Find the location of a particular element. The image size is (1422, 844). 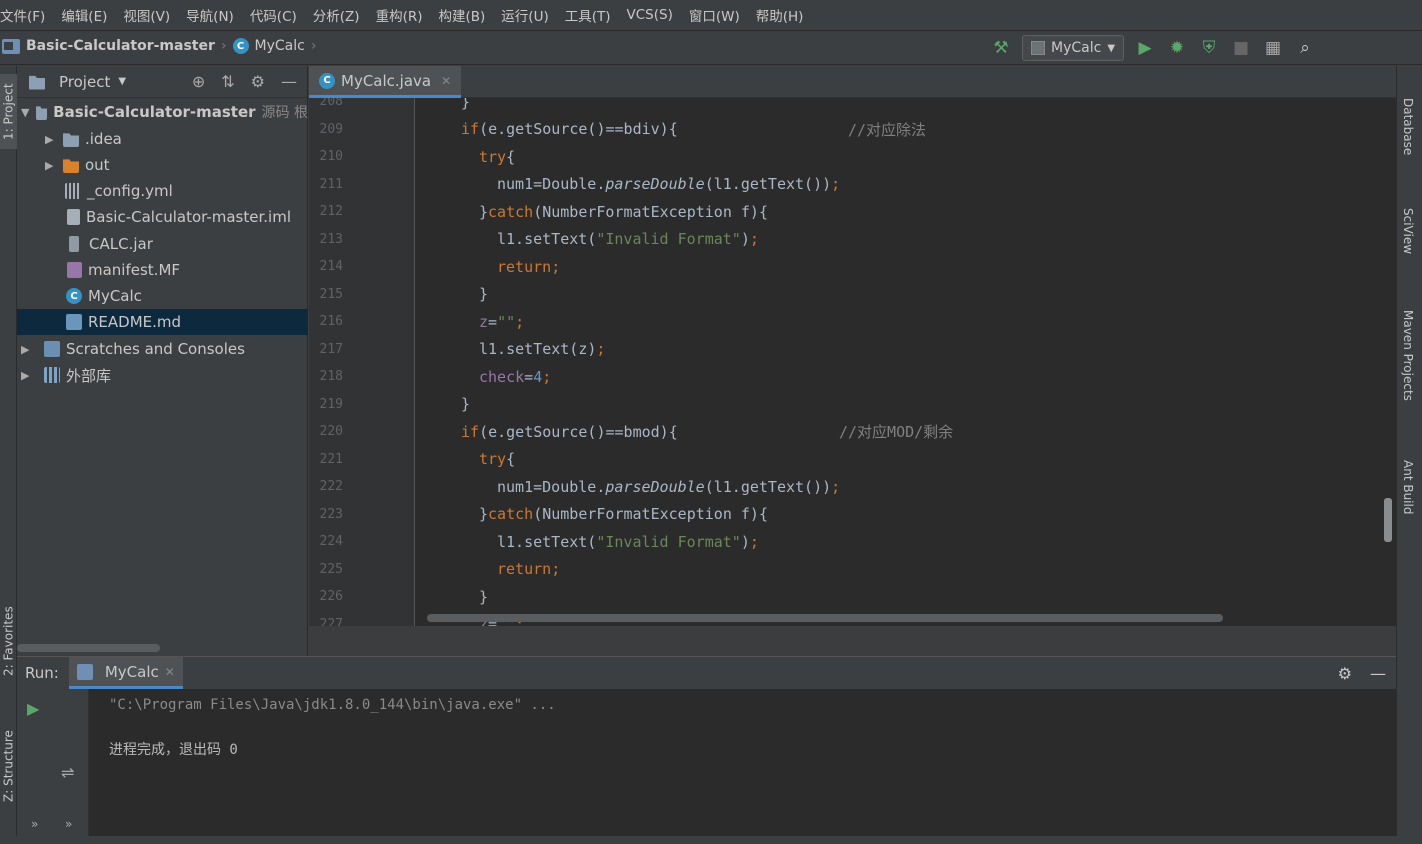

menu-item: 文件(F) is located at coordinates (26, 15).